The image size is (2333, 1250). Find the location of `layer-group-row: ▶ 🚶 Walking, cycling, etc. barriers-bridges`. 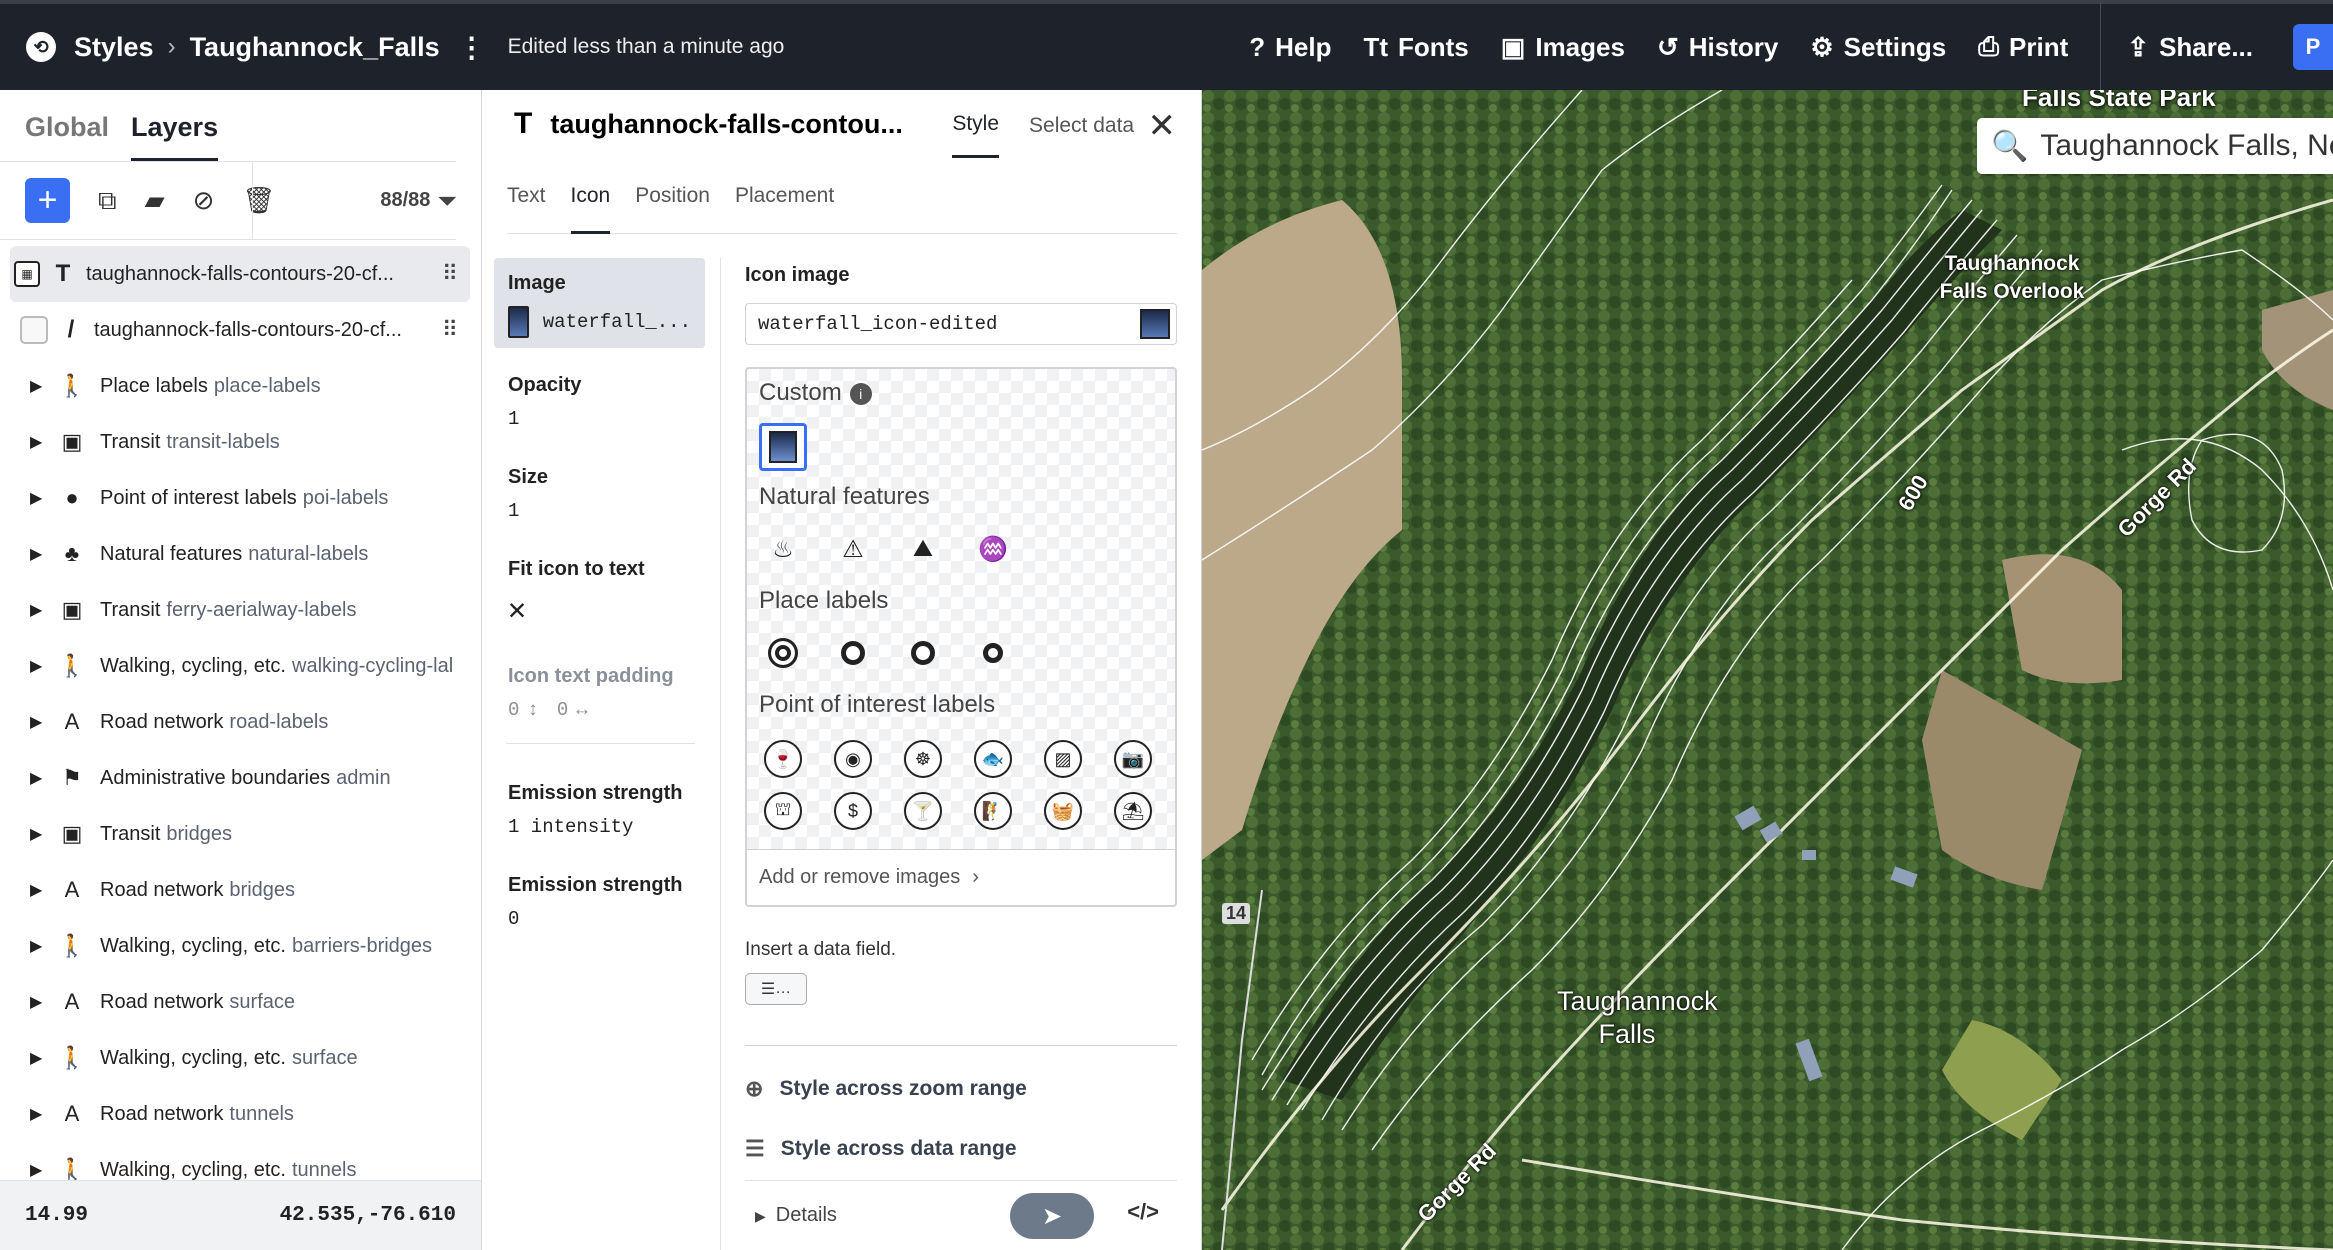

layer-group-row: ▶ 🚶 Walking, cycling, etc. barriers-bridges is located at coordinates (235, 946).